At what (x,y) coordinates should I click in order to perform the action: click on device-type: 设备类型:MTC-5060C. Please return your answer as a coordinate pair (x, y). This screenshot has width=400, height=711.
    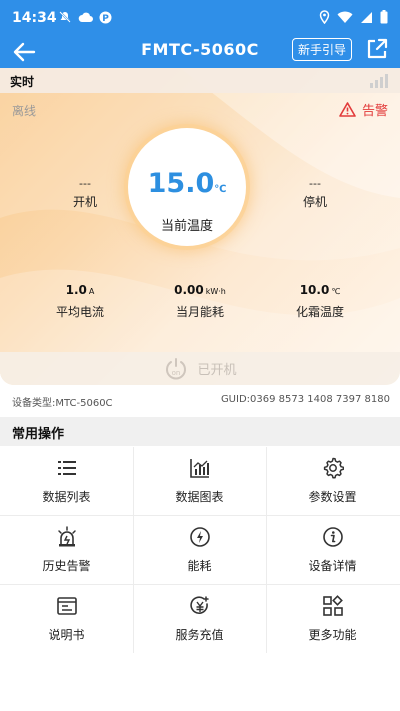
    Looking at the image, I should click on (62, 403).